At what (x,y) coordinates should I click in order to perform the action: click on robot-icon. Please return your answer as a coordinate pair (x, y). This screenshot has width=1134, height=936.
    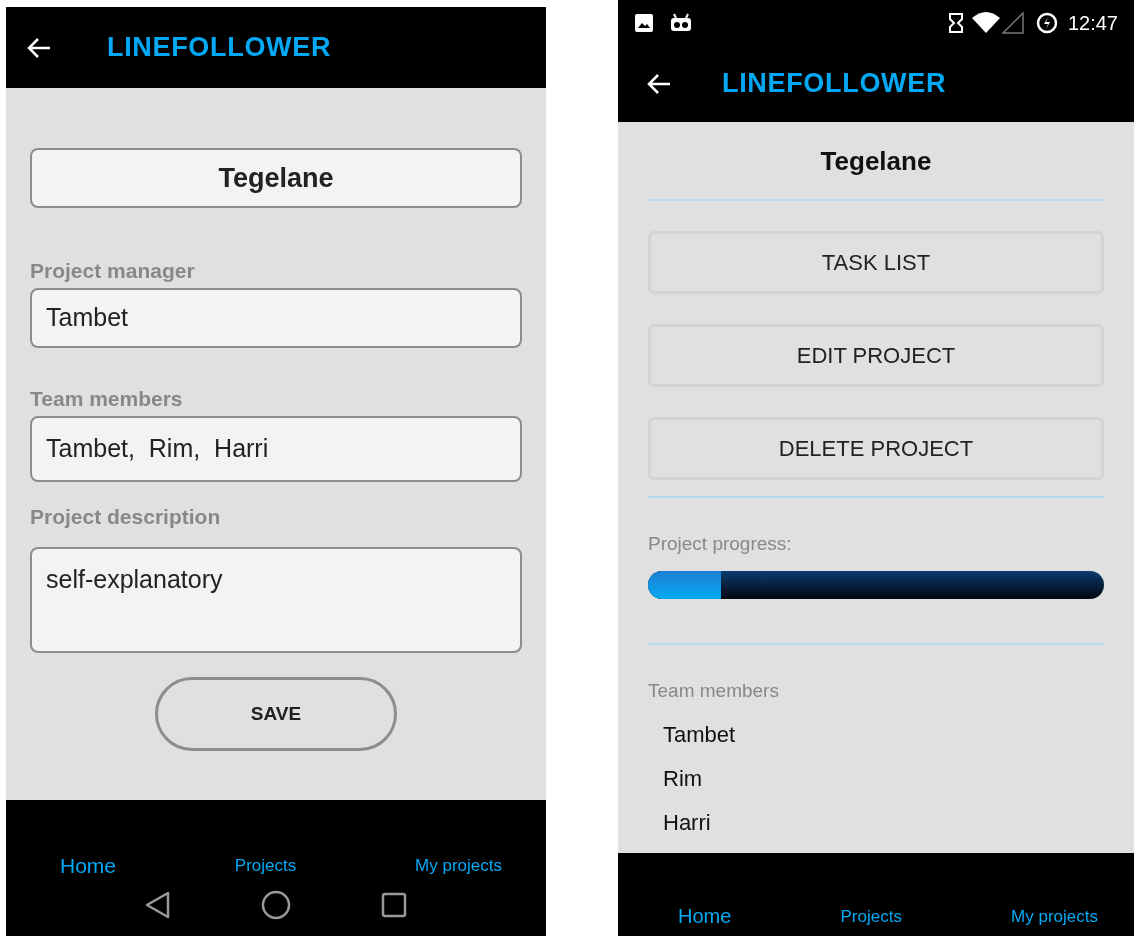
    Looking at the image, I should click on (681, 22).